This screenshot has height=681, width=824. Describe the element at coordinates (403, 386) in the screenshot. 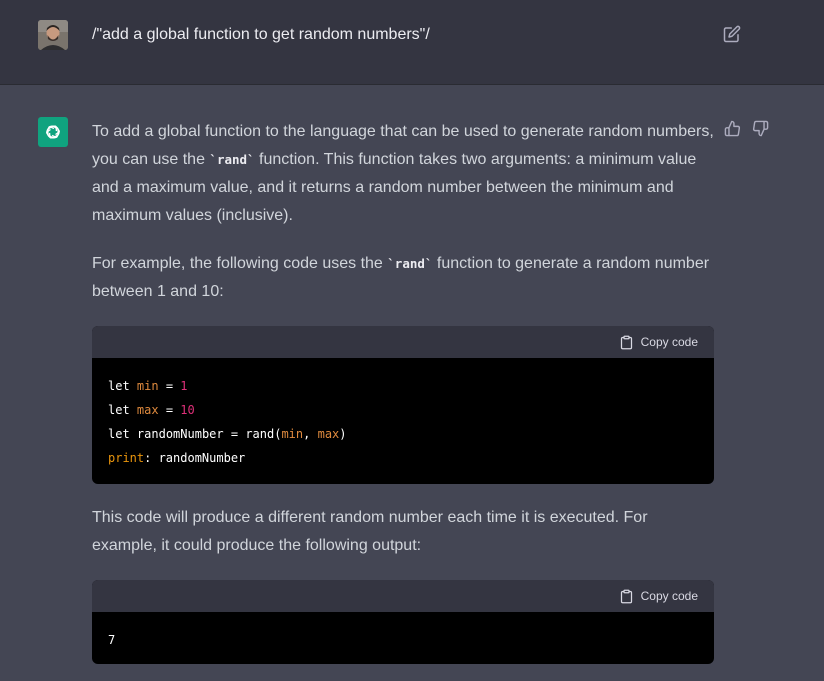

I see `code-line: let min = 1` at that location.